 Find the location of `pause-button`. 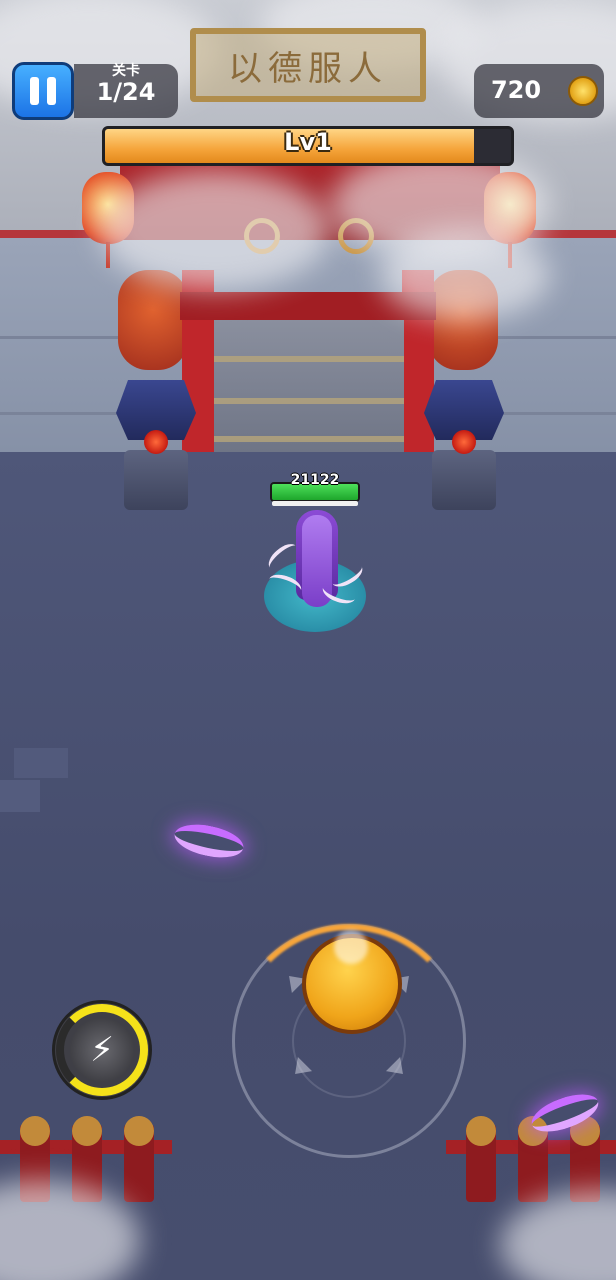

pause-button is located at coordinates (43, 91).